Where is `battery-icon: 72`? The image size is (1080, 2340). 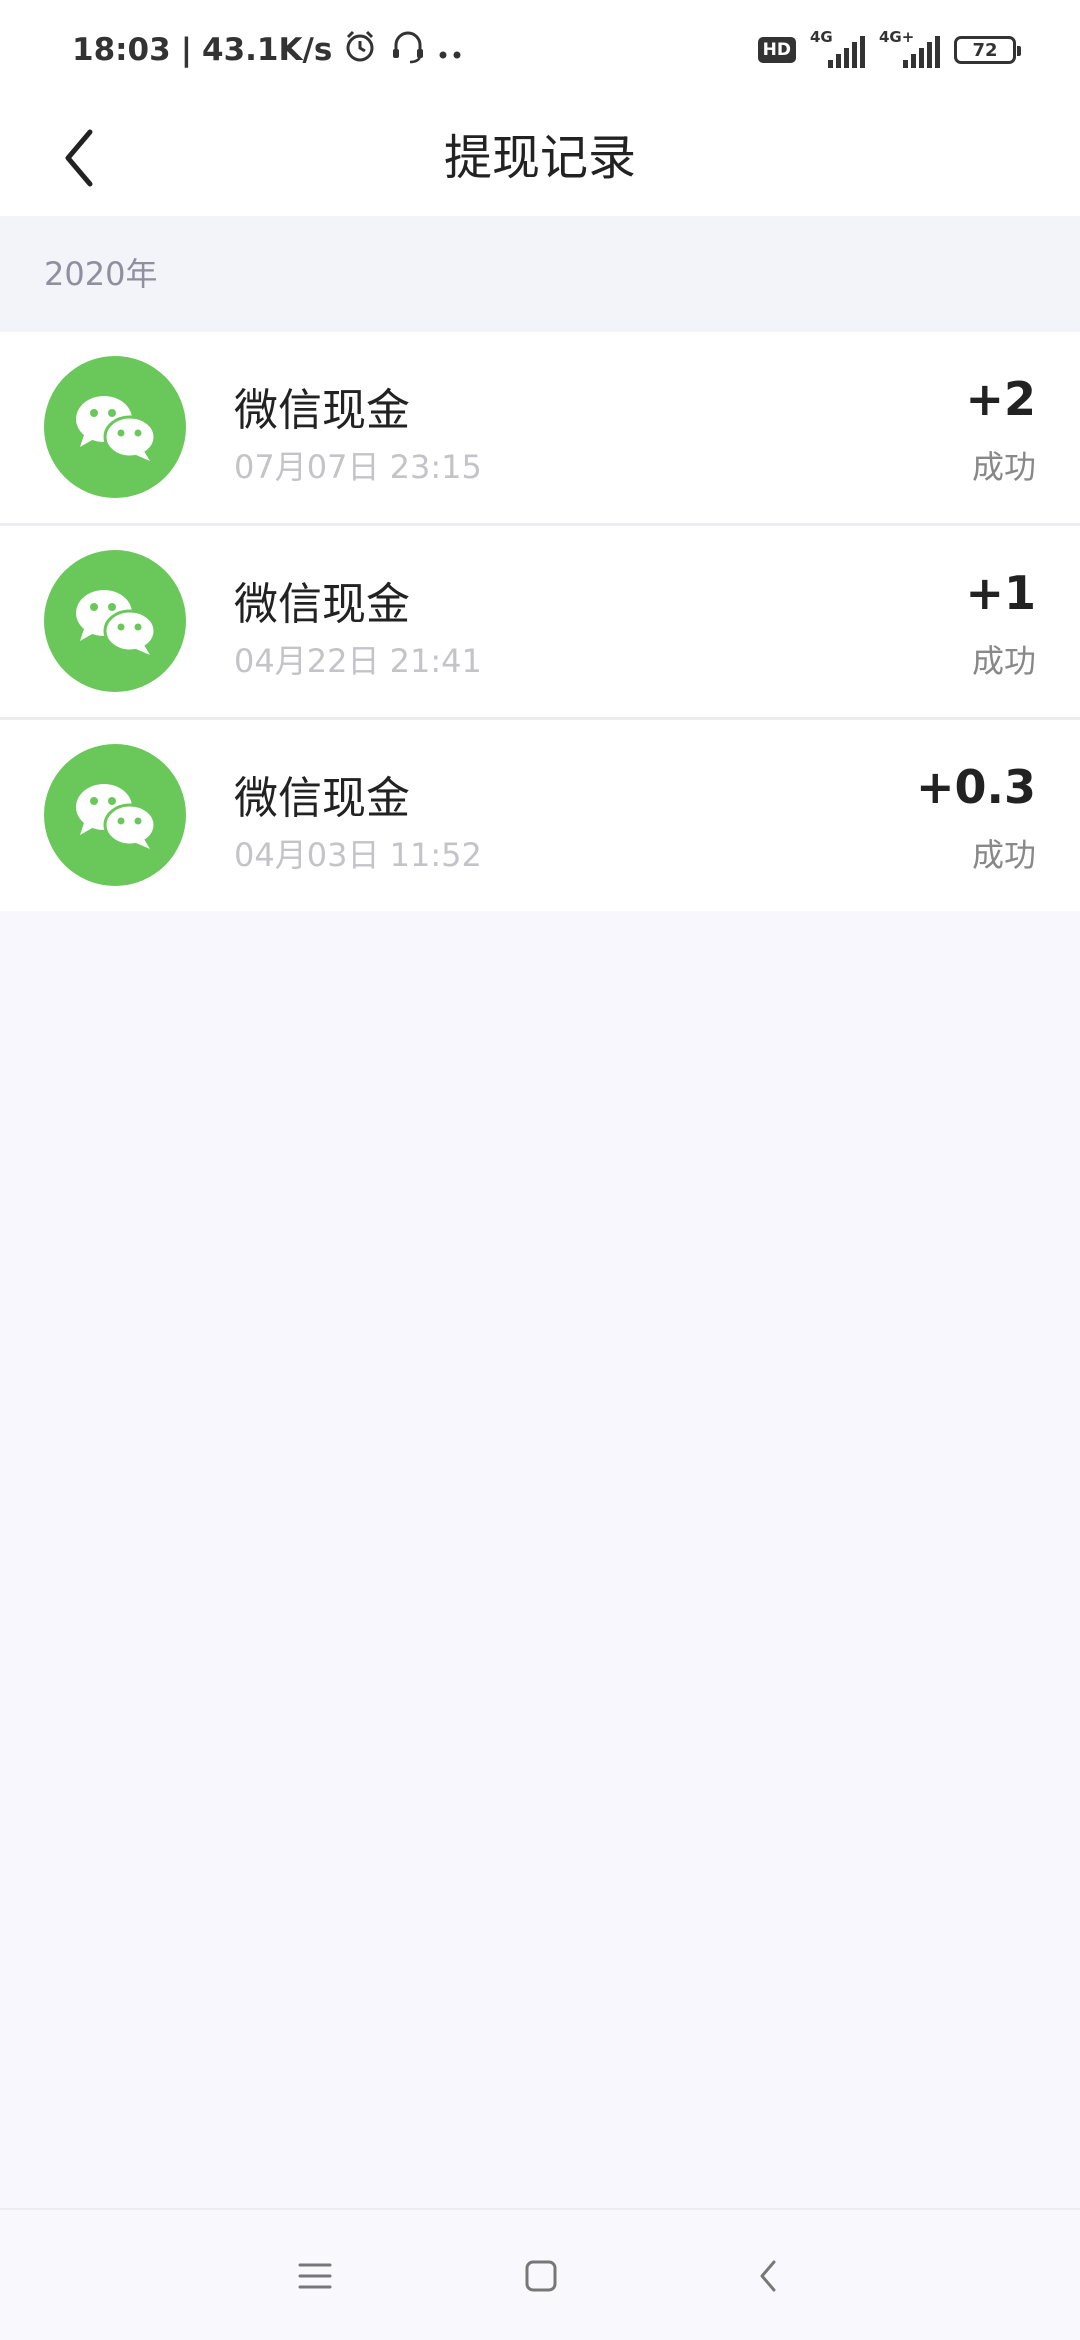 battery-icon: 72 is located at coordinates (987, 50).